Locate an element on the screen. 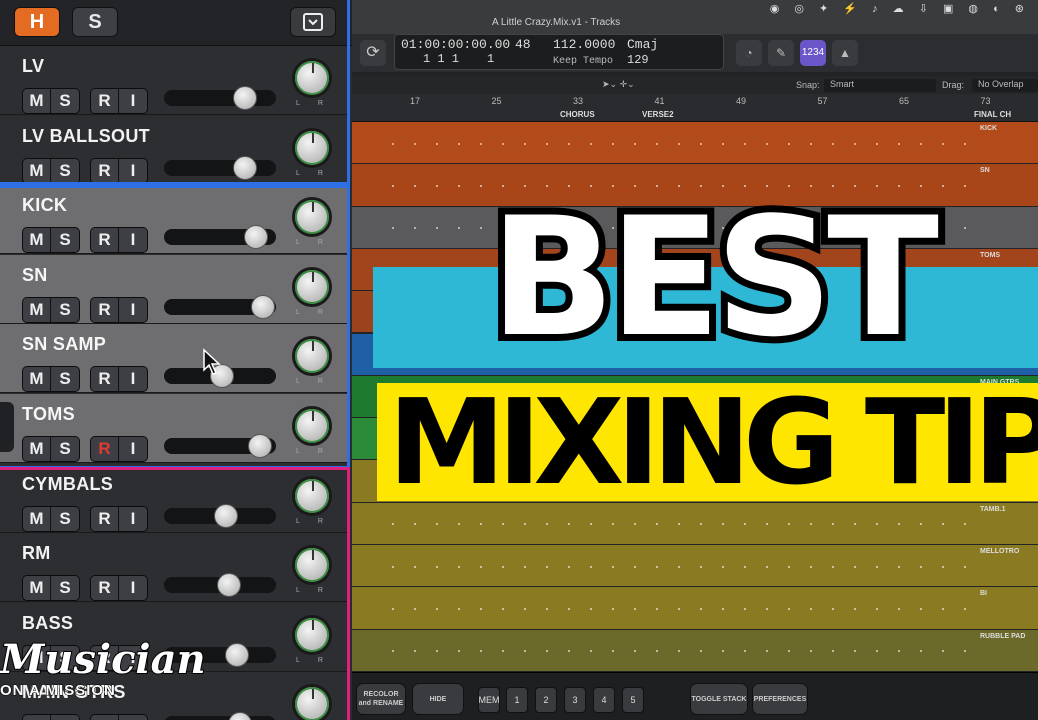 The image size is (1038, 720). track-header-row: KICK M S R I LR is located at coordinates (174, 220).